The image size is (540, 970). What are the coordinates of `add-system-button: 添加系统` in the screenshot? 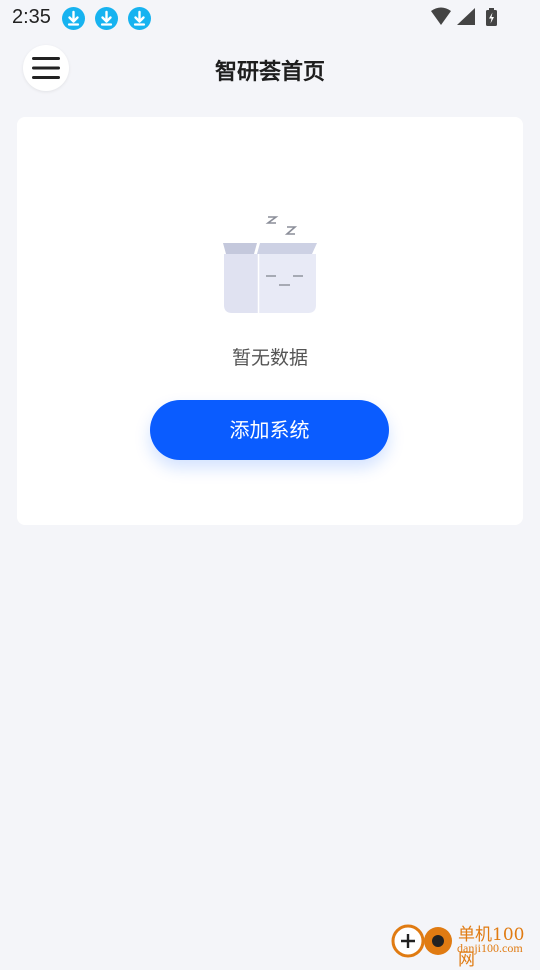 It's located at (269, 430).